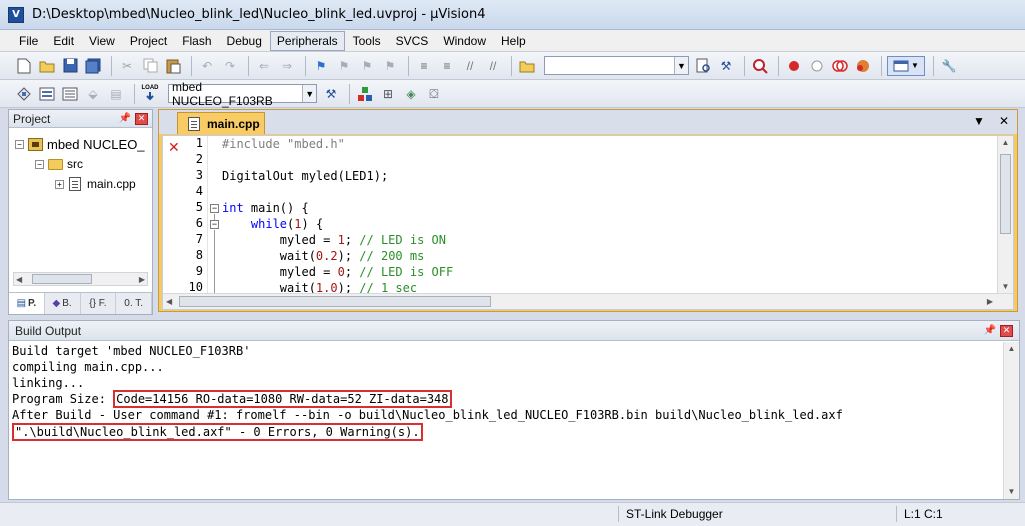 Image resolution: width=1025 pixels, height=526 pixels. What do you see at coordinates (412, 41) in the screenshot?
I see `menu-svcs: SVCS` at bounding box center [412, 41].